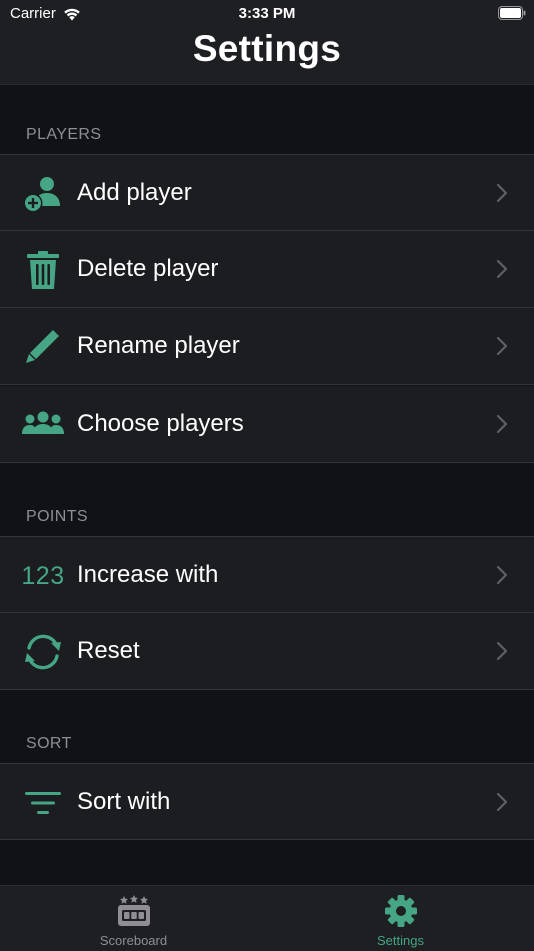 This screenshot has height=951, width=534. I want to click on row-label-choose-players: Choose players, so click(160, 423).